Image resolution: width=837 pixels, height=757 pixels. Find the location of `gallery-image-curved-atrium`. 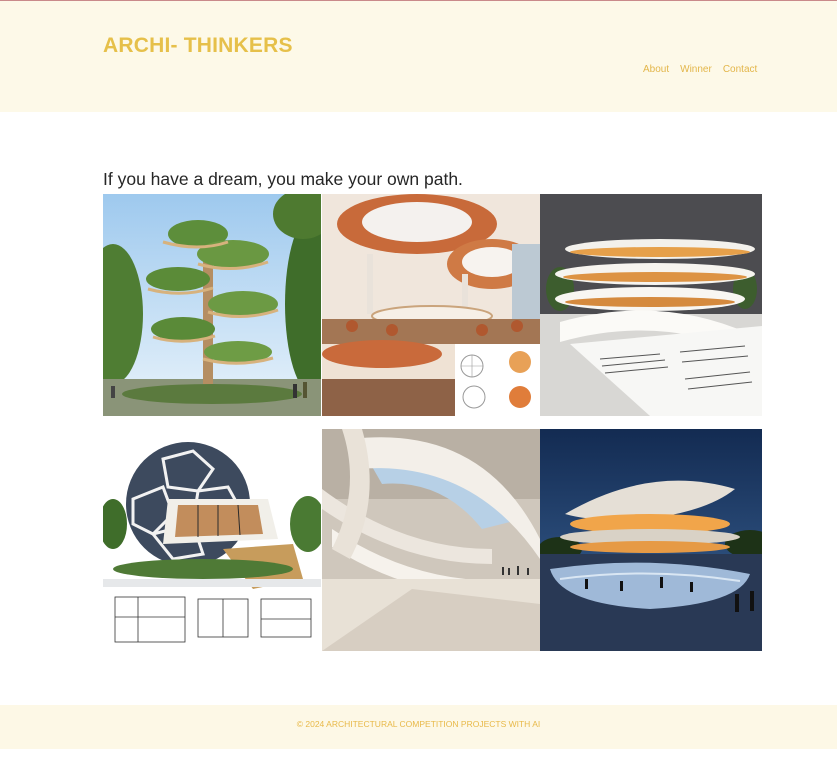

gallery-image-curved-atrium is located at coordinates (431, 540).